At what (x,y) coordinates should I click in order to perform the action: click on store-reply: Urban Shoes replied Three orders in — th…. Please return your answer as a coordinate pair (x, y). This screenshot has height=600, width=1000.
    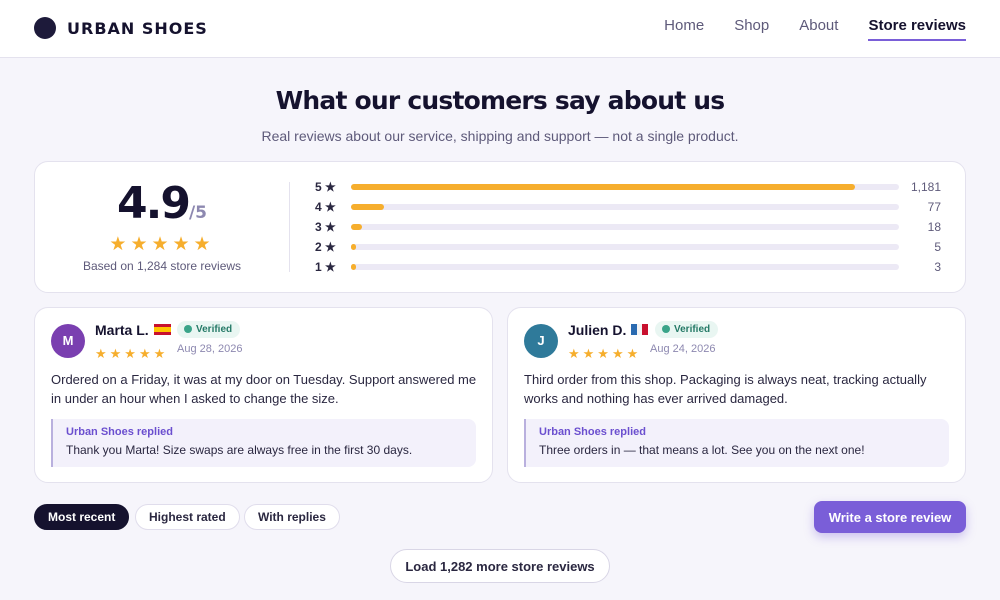
    Looking at the image, I should click on (736, 443).